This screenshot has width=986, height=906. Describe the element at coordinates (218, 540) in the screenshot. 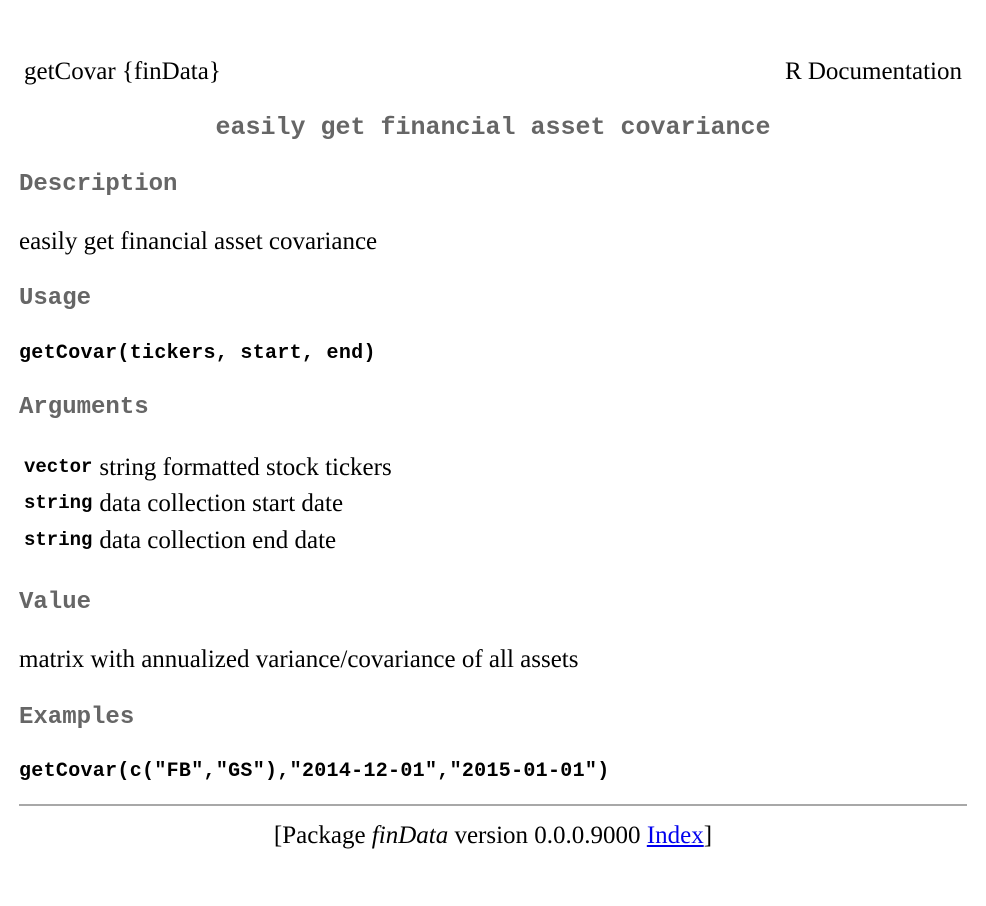

I see `argument-description: data collection end date` at that location.